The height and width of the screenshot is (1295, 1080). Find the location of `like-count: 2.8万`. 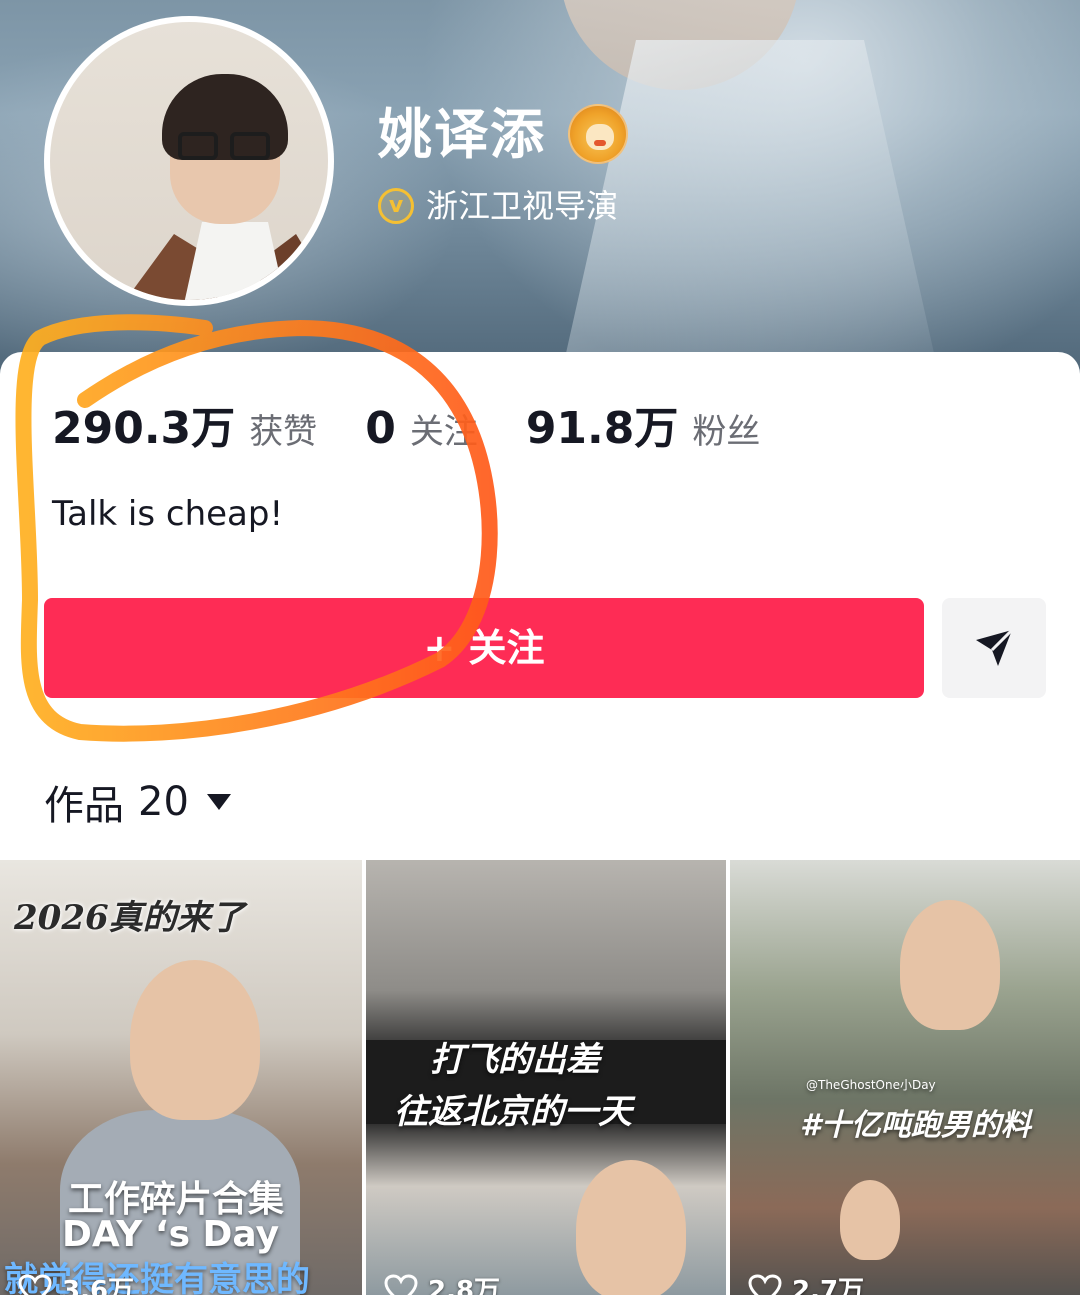

like-count: 2.8万 is located at coordinates (464, 1285).